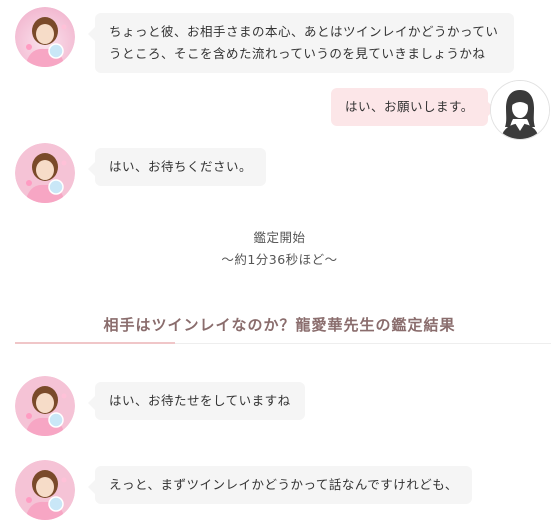 The height and width of the screenshot is (524, 559). Describe the element at coordinates (409, 106) in the screenshot. I see `message-text: はい、お願いします。` at that location.